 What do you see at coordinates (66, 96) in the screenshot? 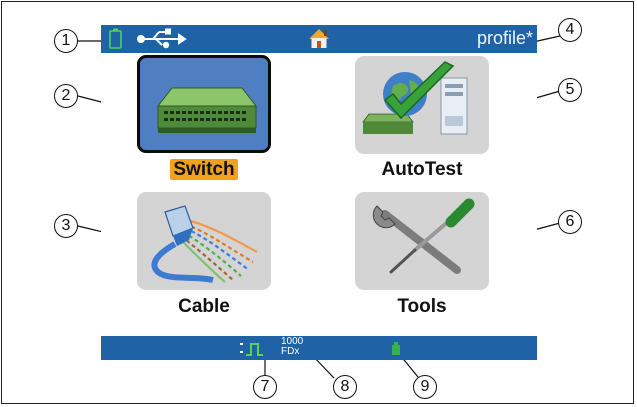
I see `callout-2: 2` at bounding box center [66, 96].